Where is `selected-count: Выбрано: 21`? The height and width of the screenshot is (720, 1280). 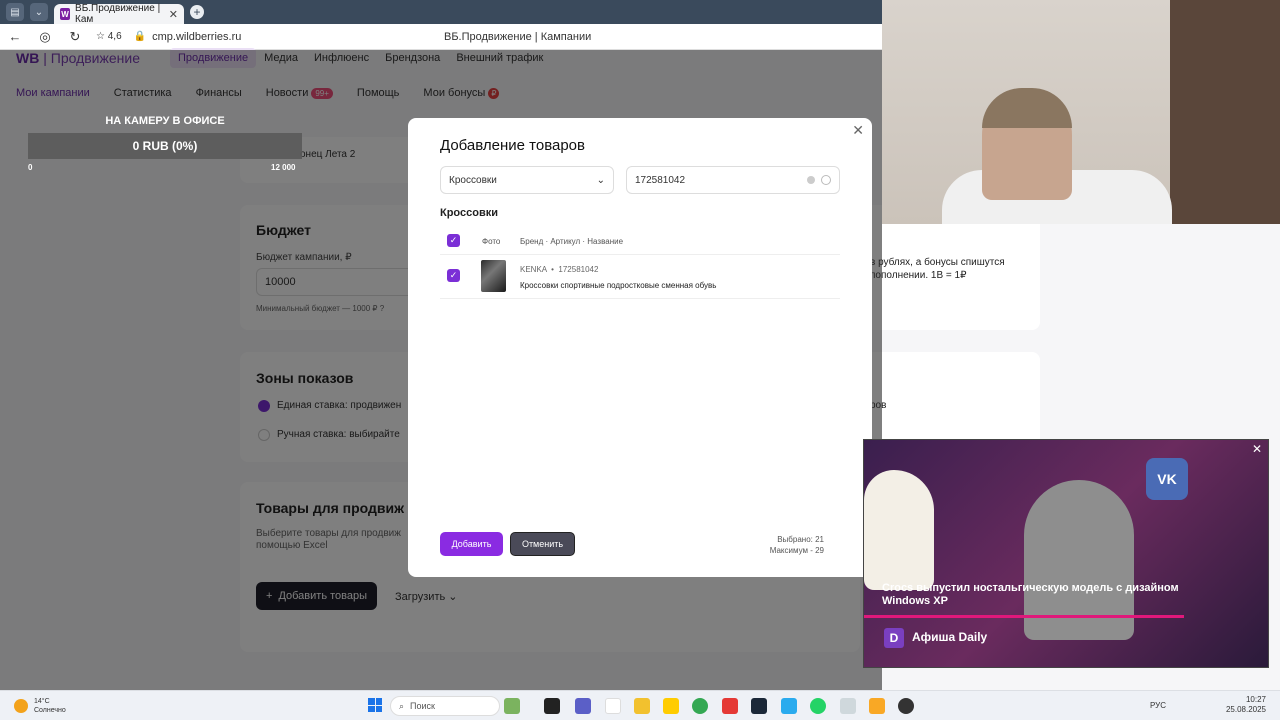
selected-count: Выбрано: 21 is located at coordinates (800, 539).